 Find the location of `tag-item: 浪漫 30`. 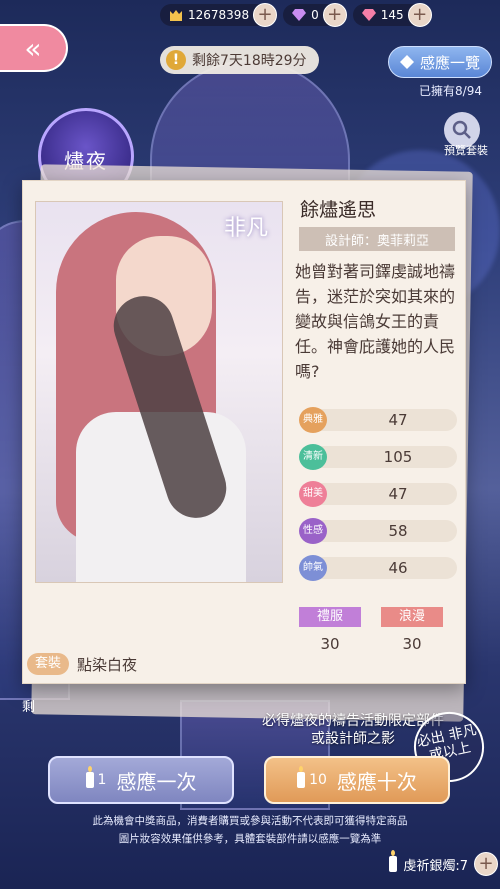

tag-item: 浪漫 30 is located at coordinates (412, 630).